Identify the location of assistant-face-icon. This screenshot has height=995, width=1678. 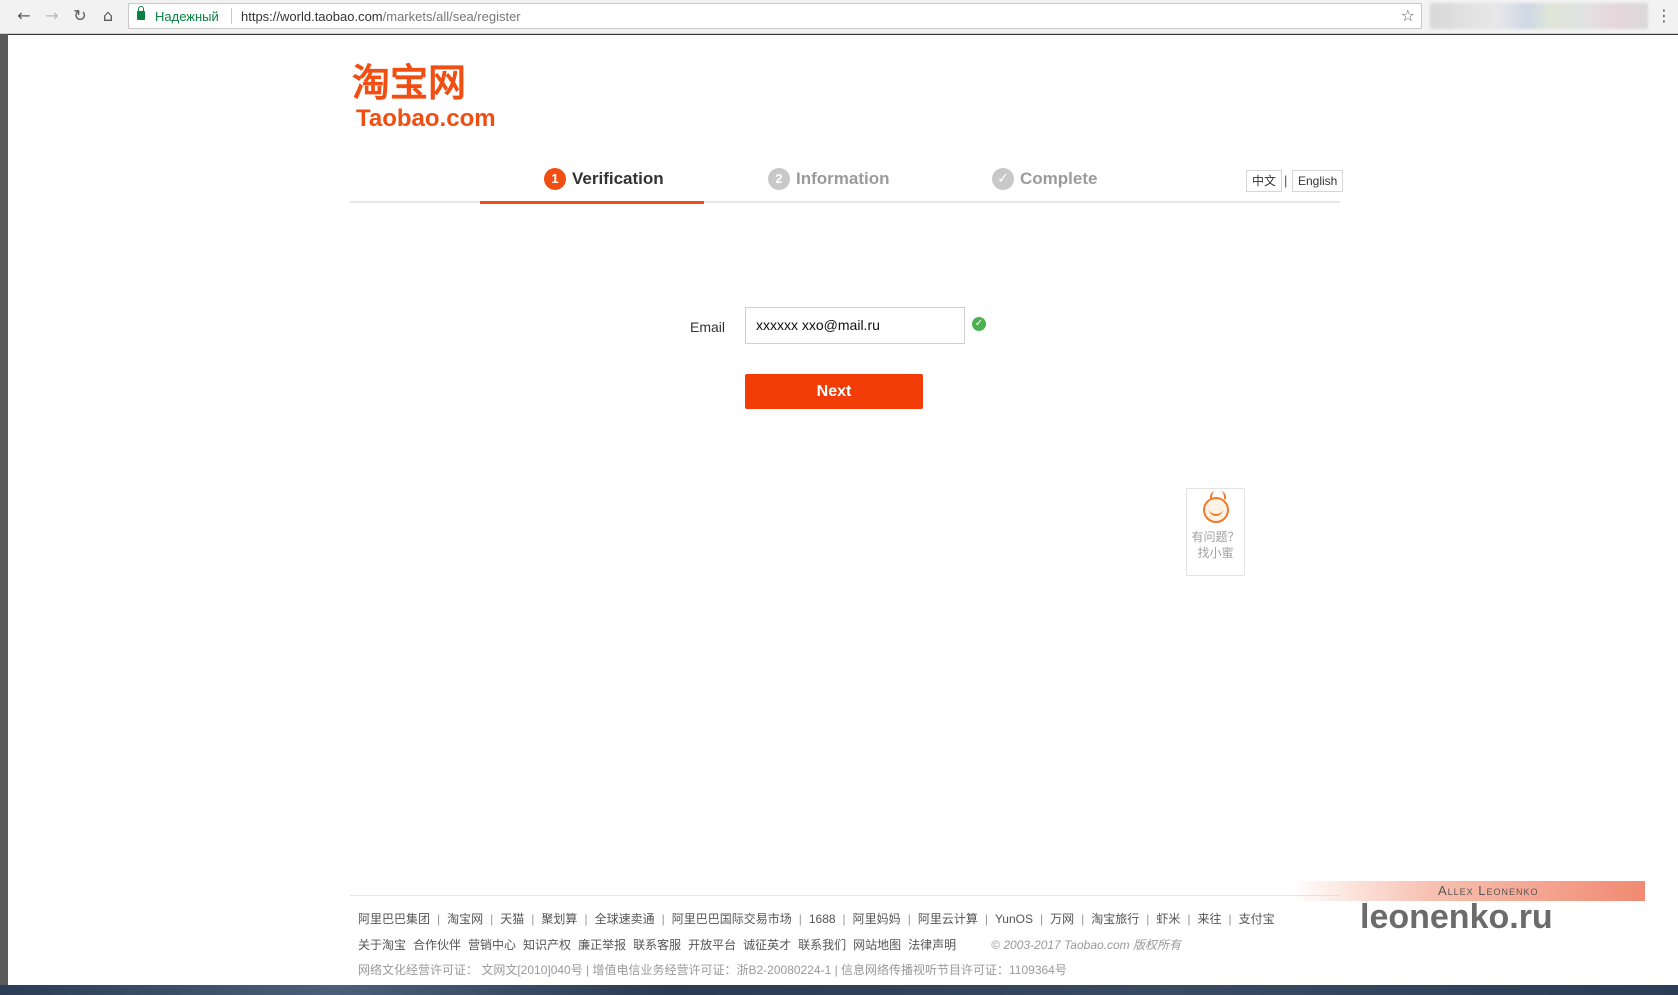
(1215, 507).